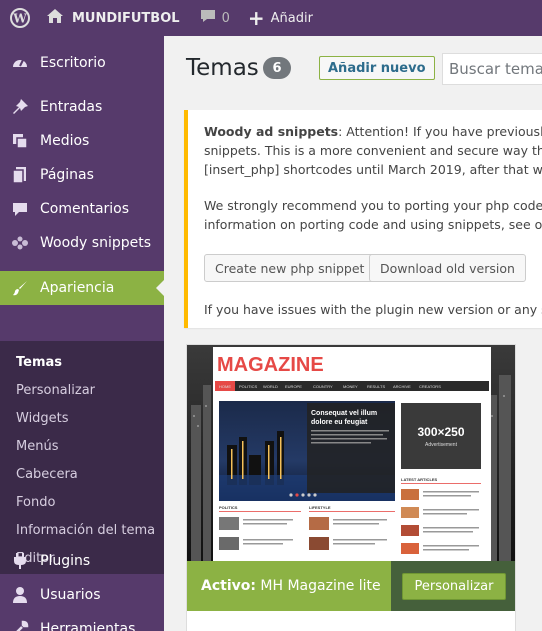 The image size is (542, 631). I want to click on preview-ad-label: Advertisement, so click(441, 445).